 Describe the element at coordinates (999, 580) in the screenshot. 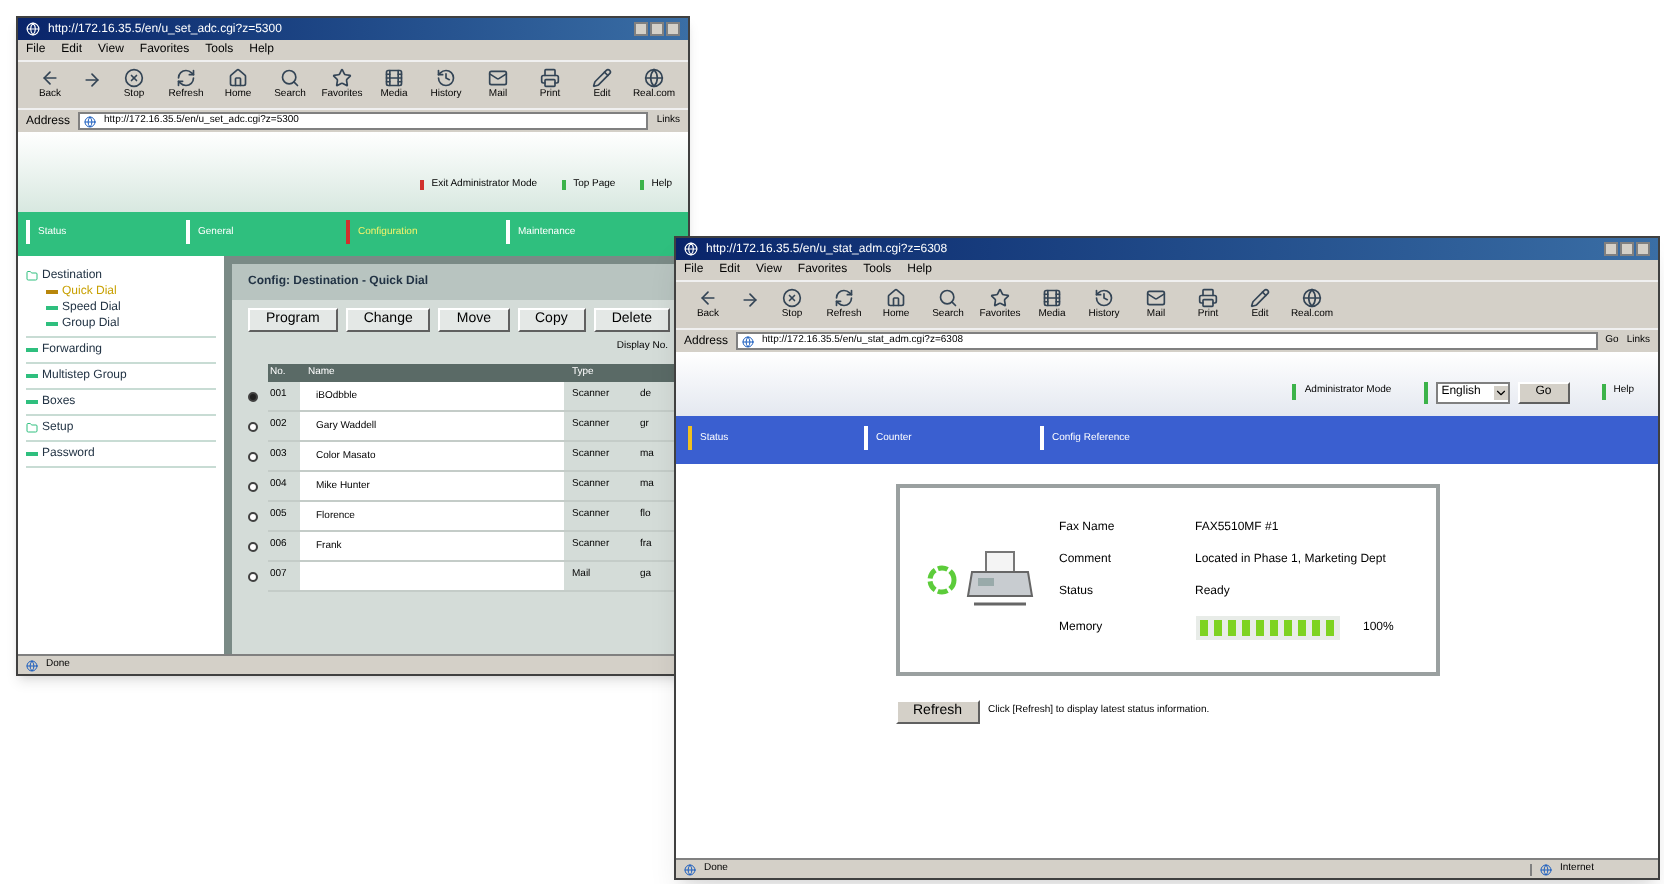

I see `fax-machine-drawing` at that location.